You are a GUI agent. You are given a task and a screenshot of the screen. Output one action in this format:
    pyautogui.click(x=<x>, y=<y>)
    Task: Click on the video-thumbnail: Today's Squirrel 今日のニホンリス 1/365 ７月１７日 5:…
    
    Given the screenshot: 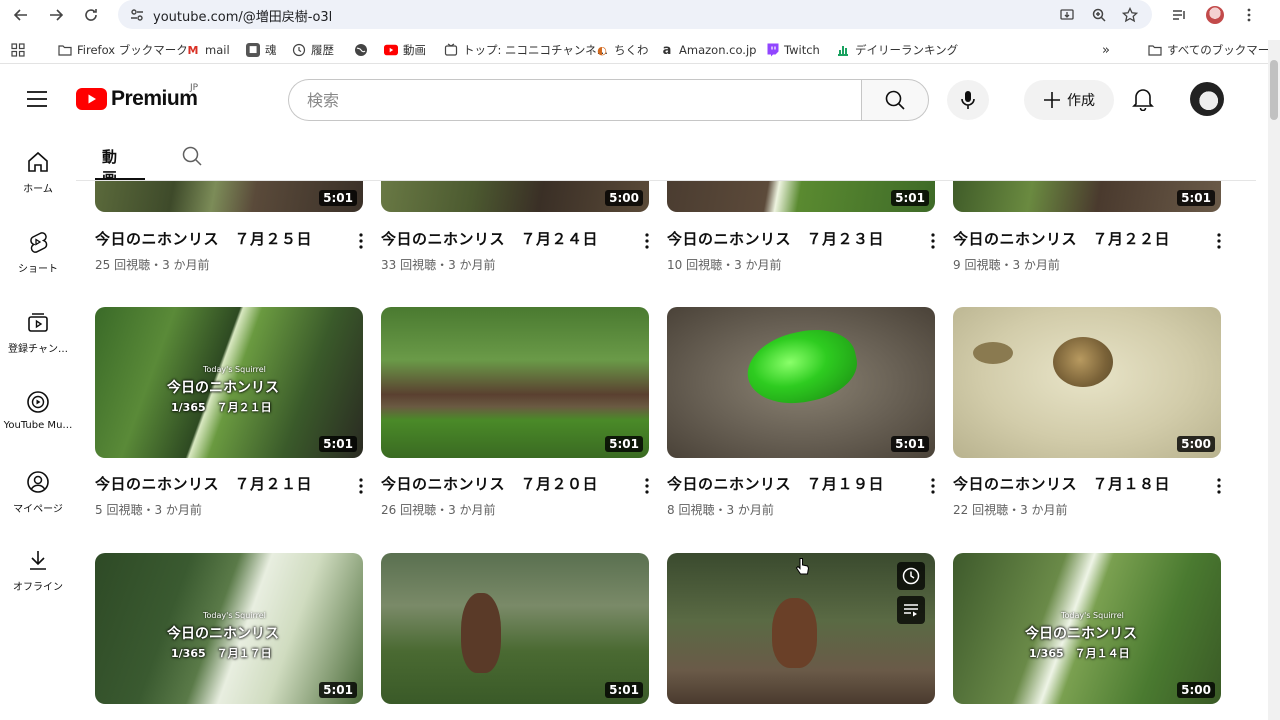 What is the action you would take?
    pyautogui.click(x=229, y=628)
    